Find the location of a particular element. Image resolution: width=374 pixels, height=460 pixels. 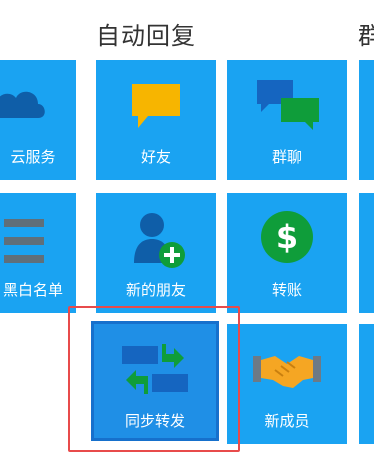

tile-partial-right-row3 is located at coordinates (366, 384).